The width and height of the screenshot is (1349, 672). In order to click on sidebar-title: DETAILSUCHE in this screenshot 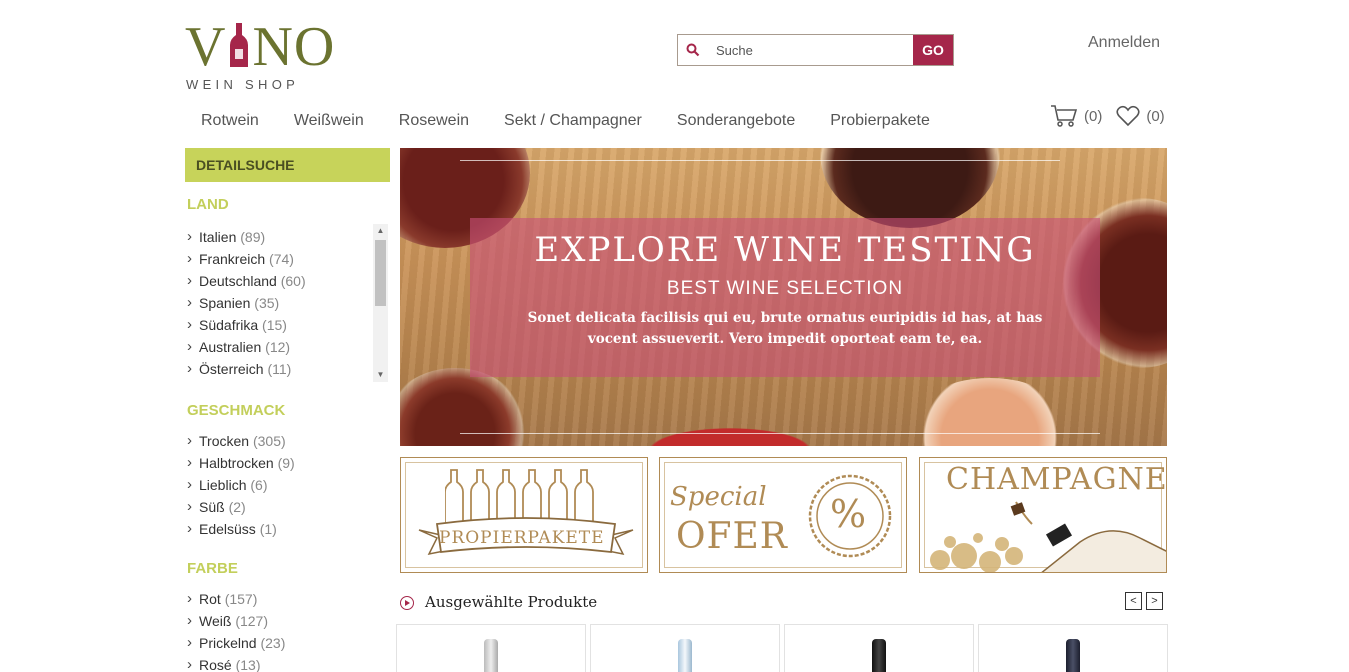, I will do `click(287, 165)`.